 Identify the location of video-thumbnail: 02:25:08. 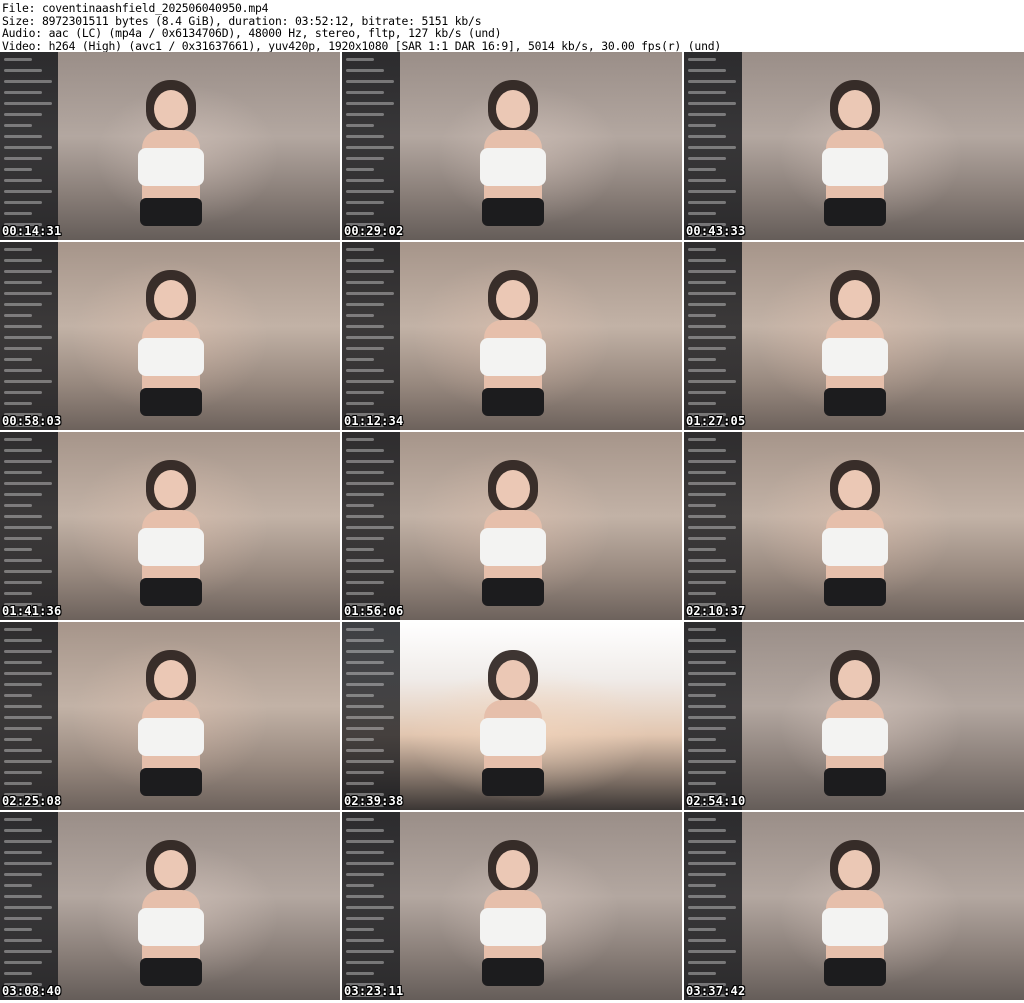
(170, 716).